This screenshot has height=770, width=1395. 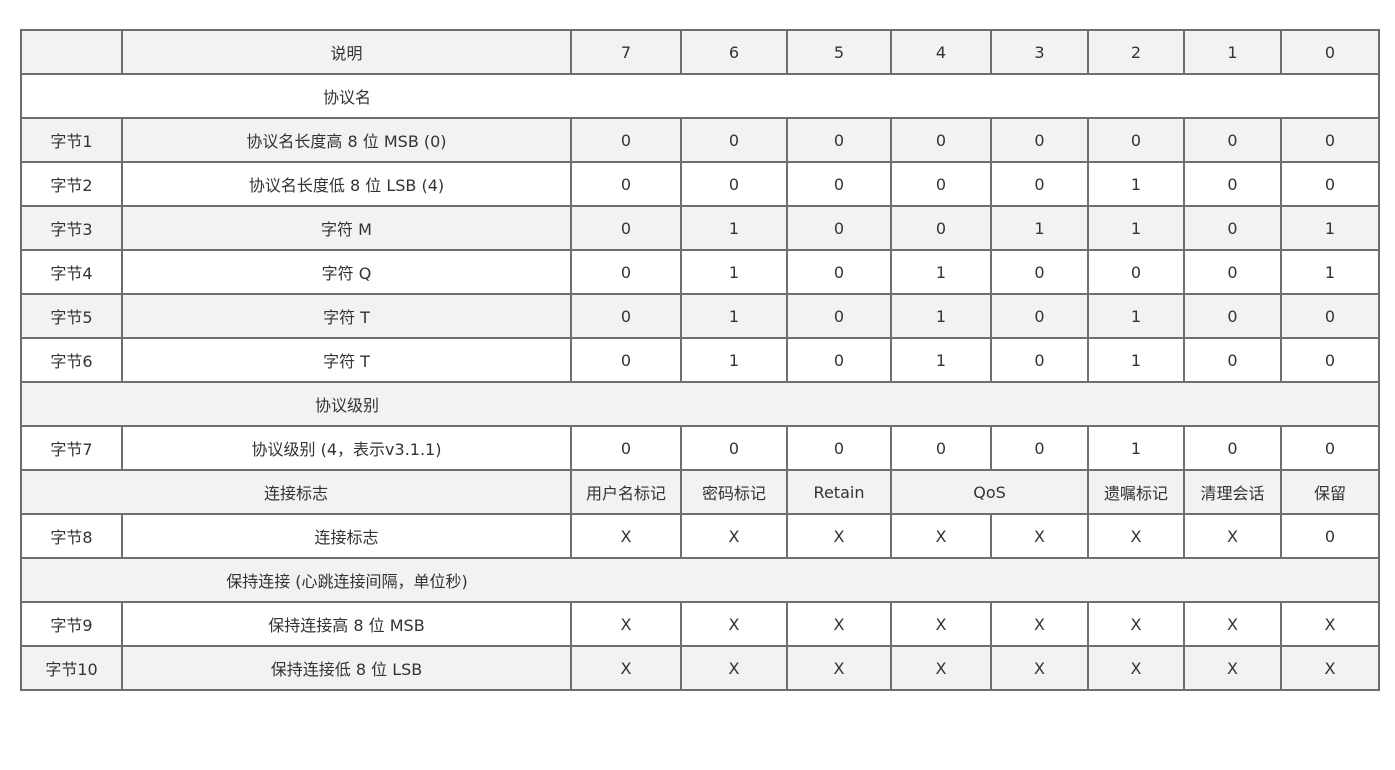 I want to click on row-description: 字符 M, so click(x=346, y=228).